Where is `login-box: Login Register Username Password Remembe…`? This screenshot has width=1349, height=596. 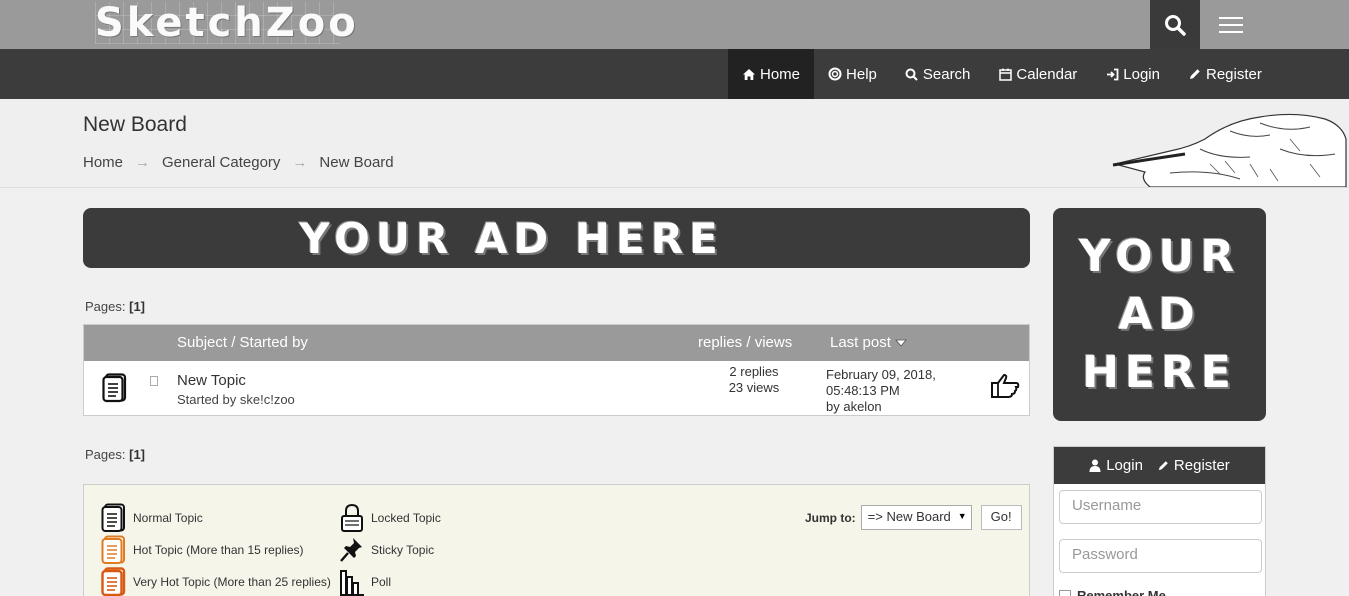
login-box: Login Register Username Password Remembe… is located at coordinates (1159, 521).